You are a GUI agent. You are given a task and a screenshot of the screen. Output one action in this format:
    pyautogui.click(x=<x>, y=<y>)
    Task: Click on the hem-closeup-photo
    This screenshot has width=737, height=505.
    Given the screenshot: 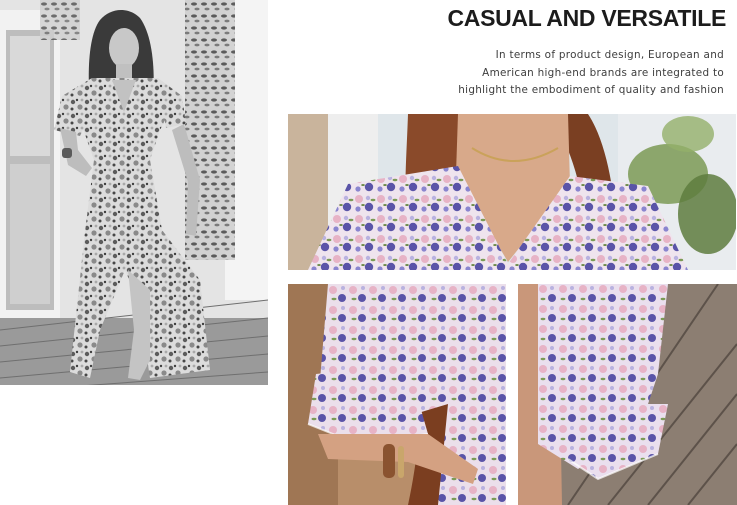 What is the action you would take?
    pyautogui.click(x=627, y=394)
    